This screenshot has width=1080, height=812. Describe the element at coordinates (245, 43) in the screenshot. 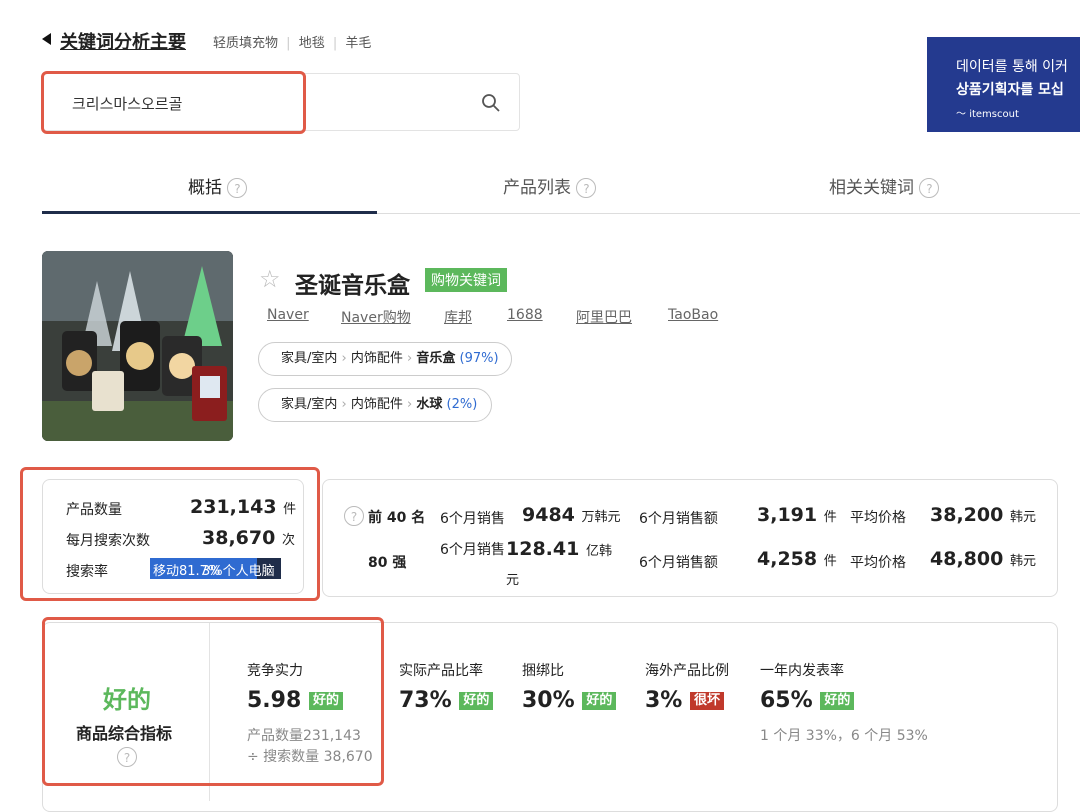

I see `related-keyword: 轻质填充物` at that location.